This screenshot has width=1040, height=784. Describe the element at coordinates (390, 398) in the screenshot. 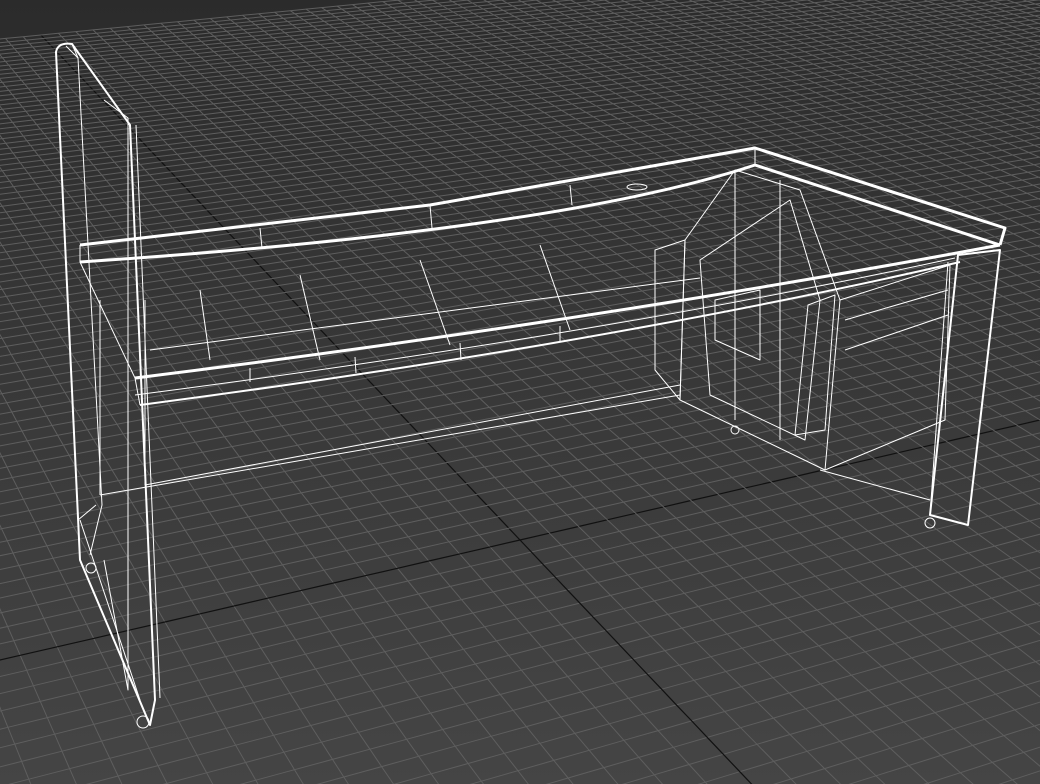

I see `rear-rail` at that location.